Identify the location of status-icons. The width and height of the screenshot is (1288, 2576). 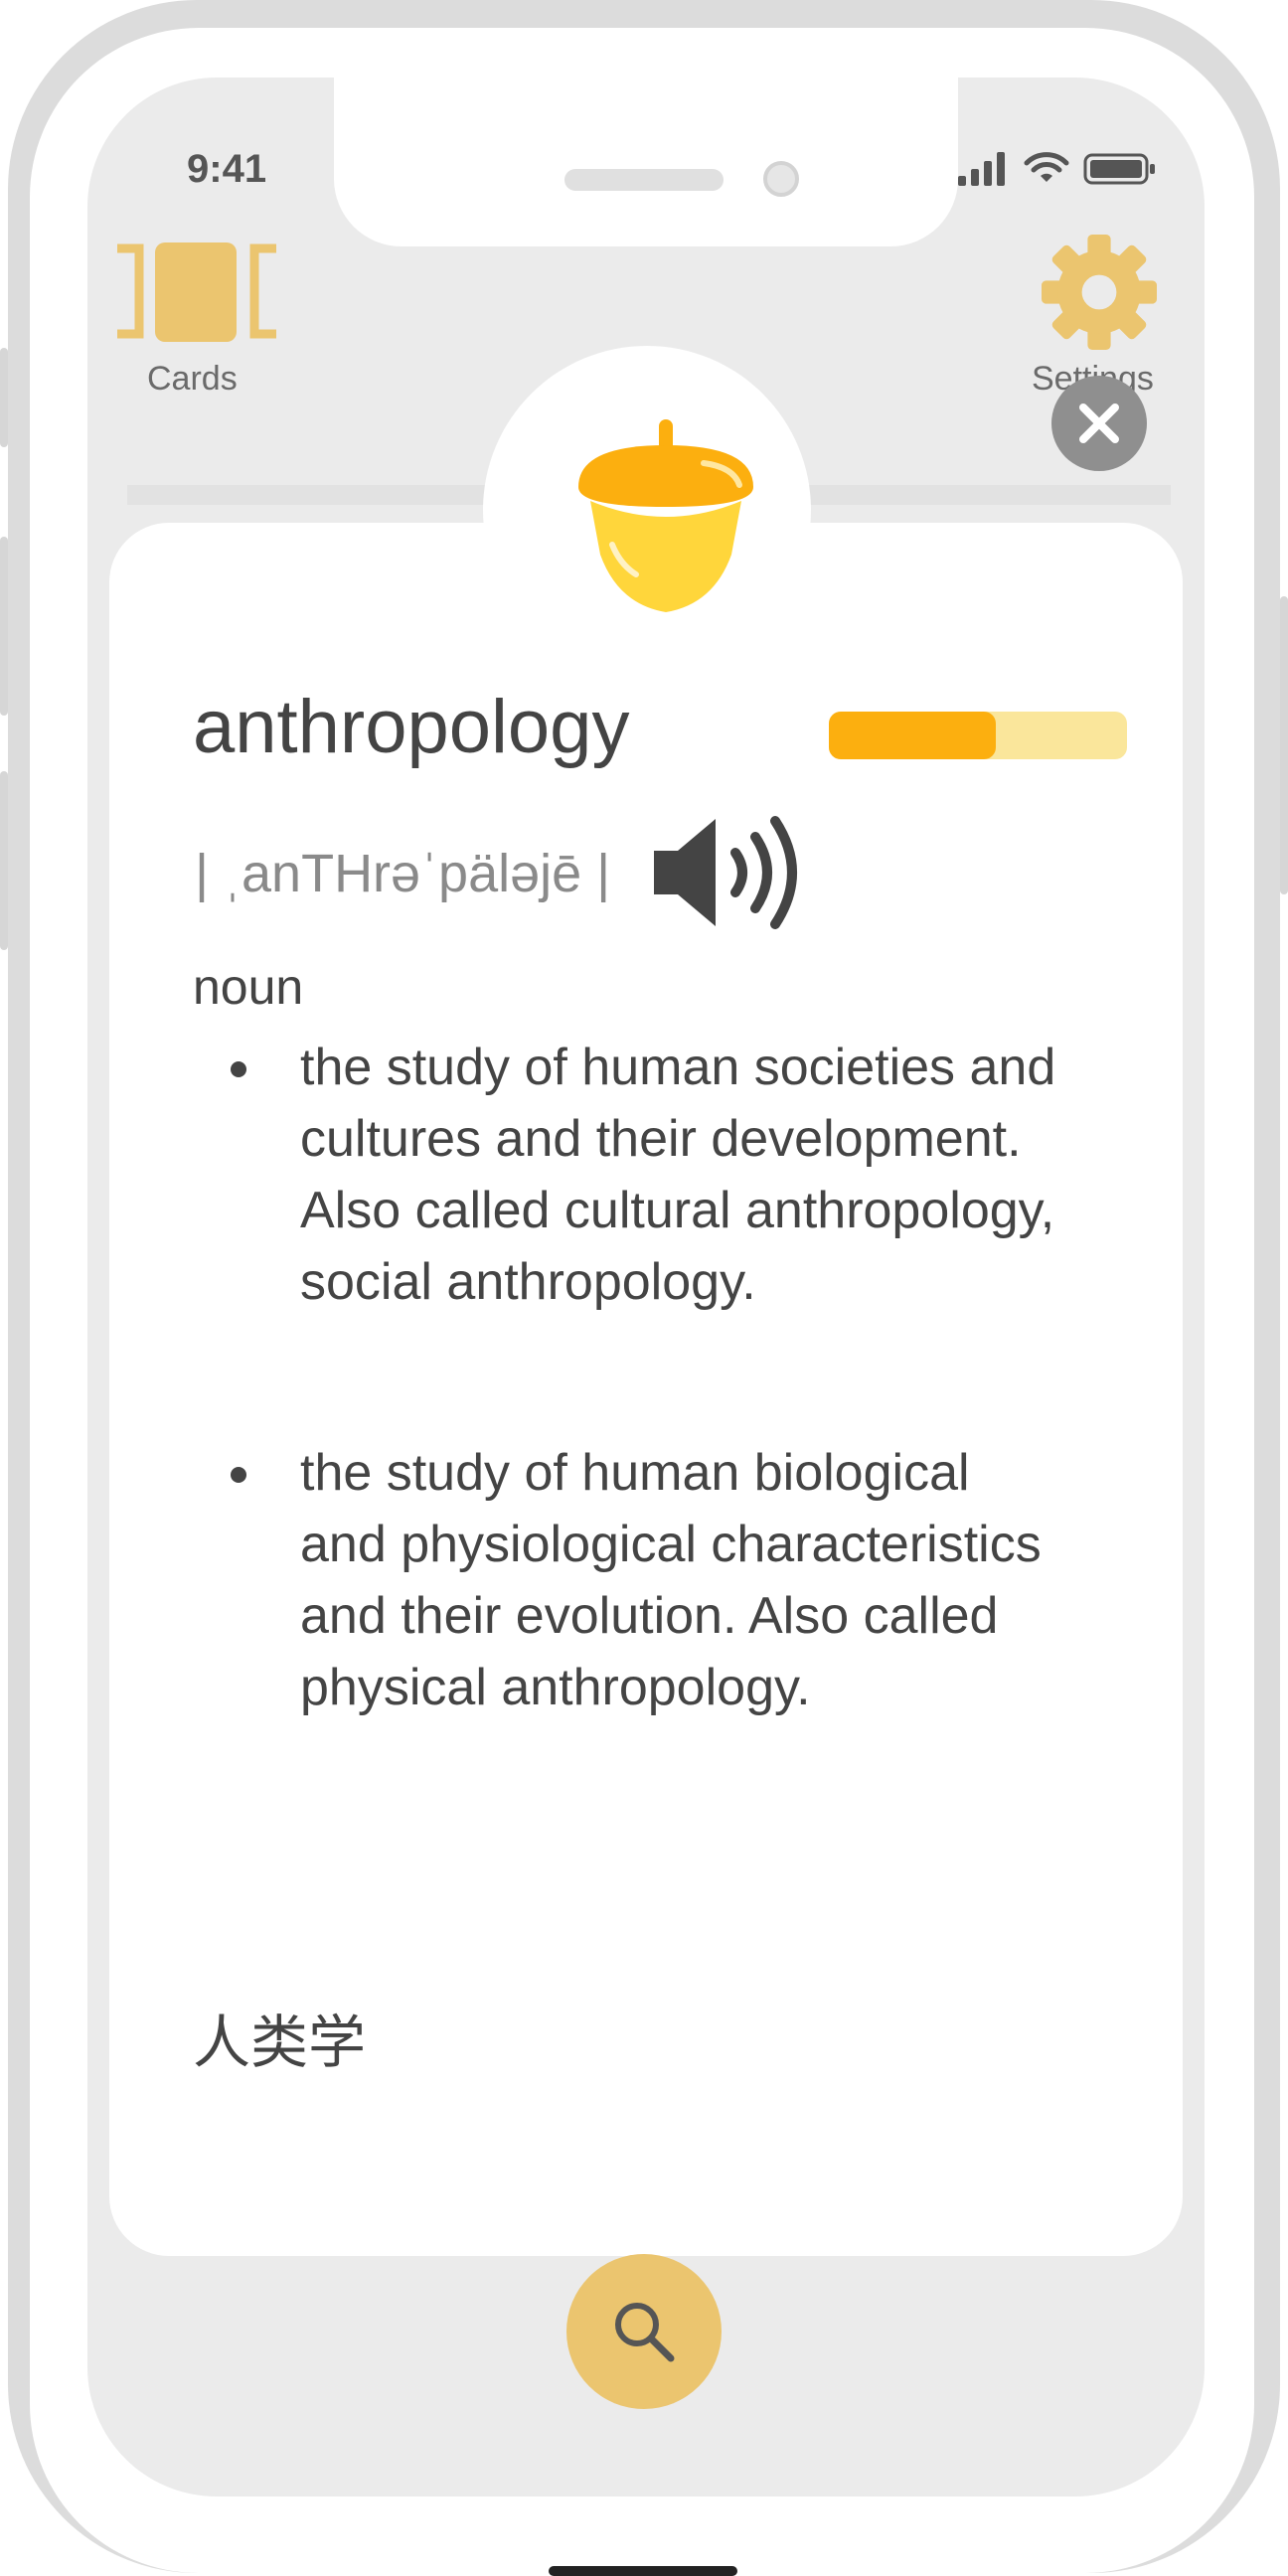
(1057, 169).